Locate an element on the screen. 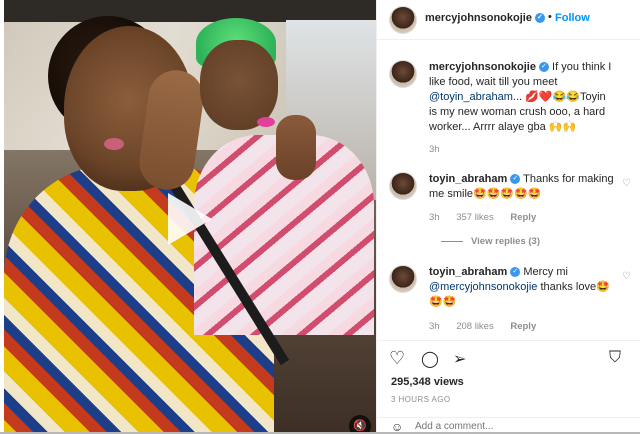 Image resolution: width=640 pixels, height=434 pixels. comment-body-start: Mercy mi is located at coordinates (545, 272).